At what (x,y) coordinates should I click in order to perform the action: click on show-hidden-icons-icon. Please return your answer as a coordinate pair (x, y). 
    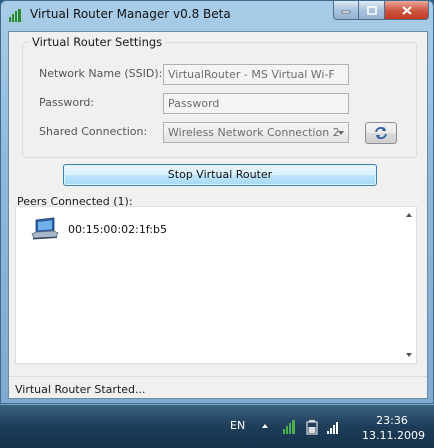
    Looking at the image, I should click on (265, 426).